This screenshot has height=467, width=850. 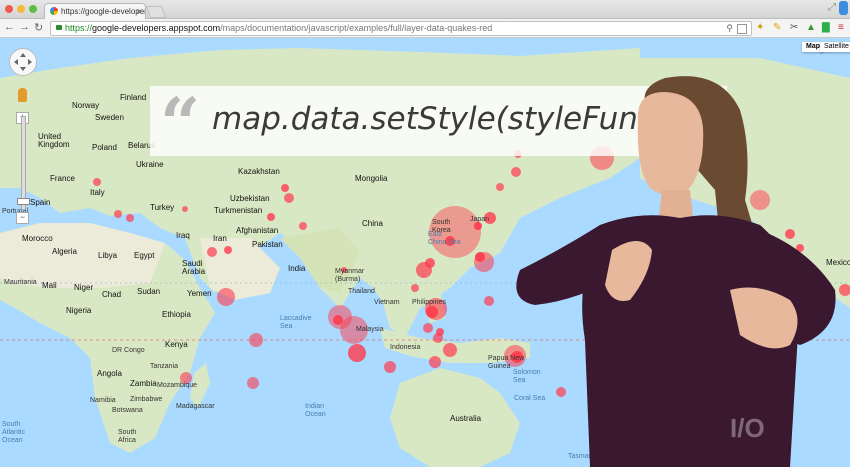 What do you see at coordinates (670, 144) in the screenshot?
I see `presenter-face` at bounding box center [670, 144].